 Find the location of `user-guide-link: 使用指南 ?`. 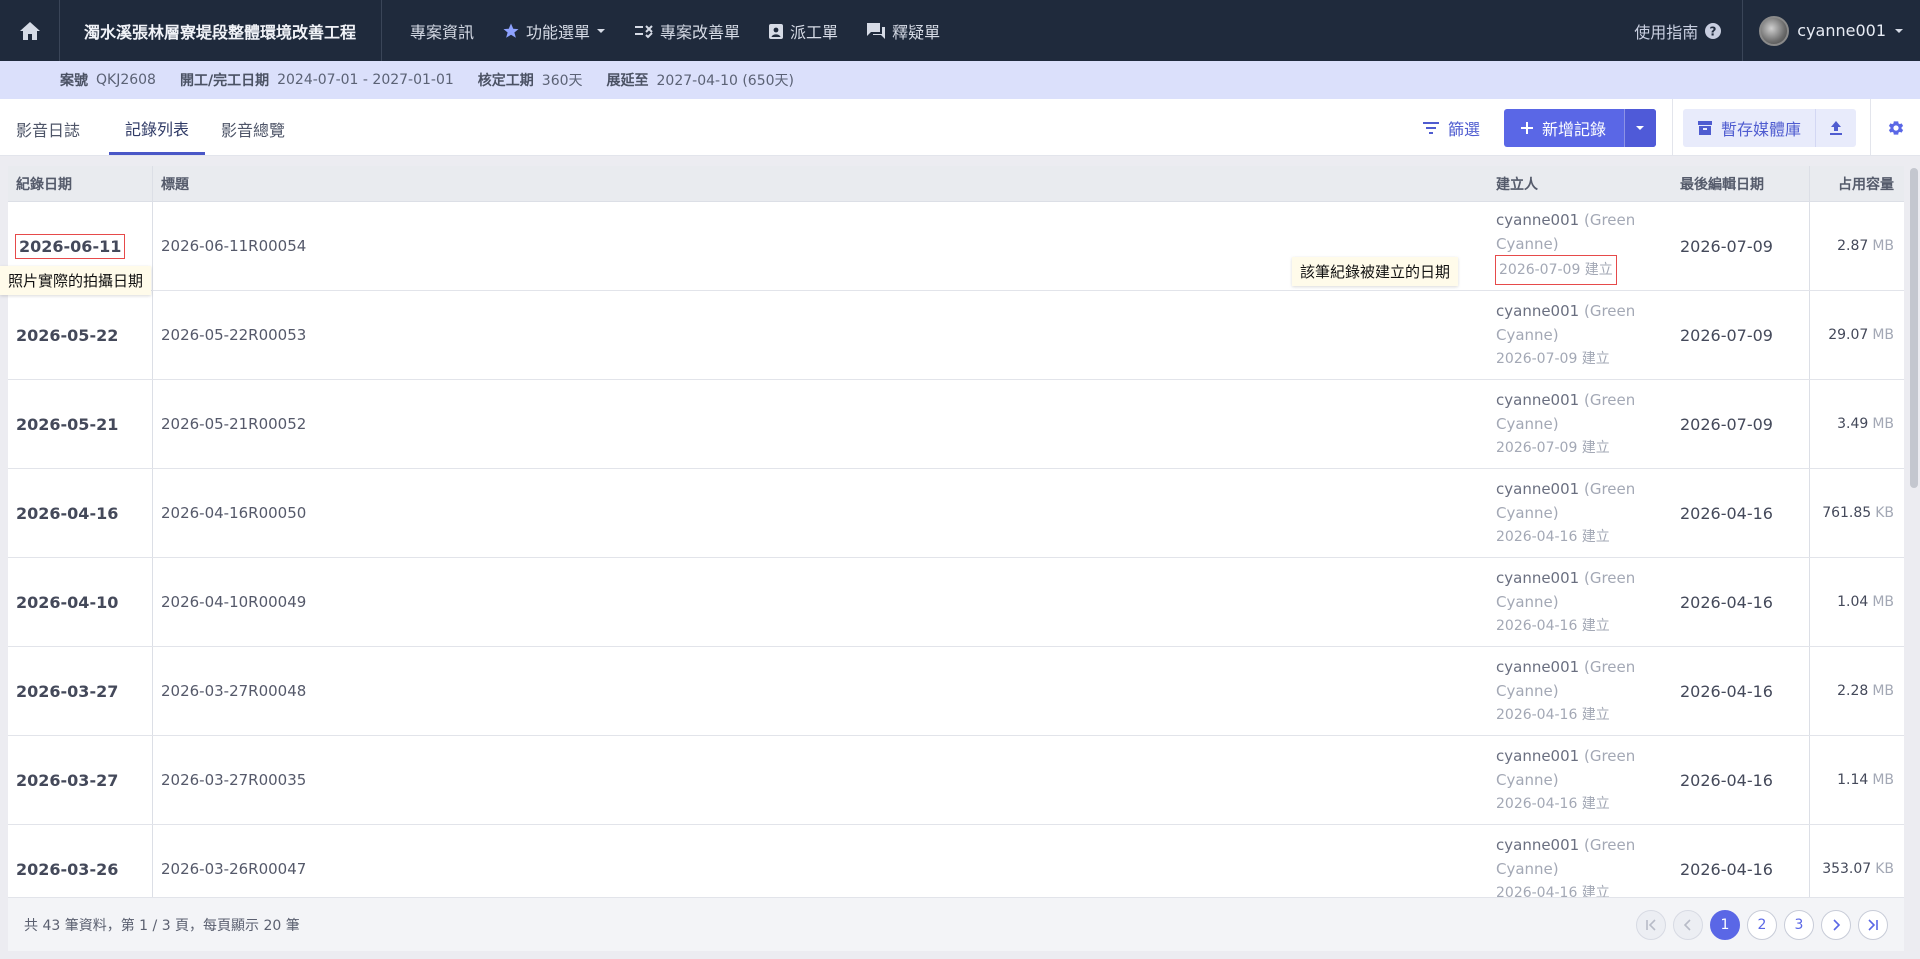

user-guide-link: 使用指南 ? is located at coordinates (1679, 30).